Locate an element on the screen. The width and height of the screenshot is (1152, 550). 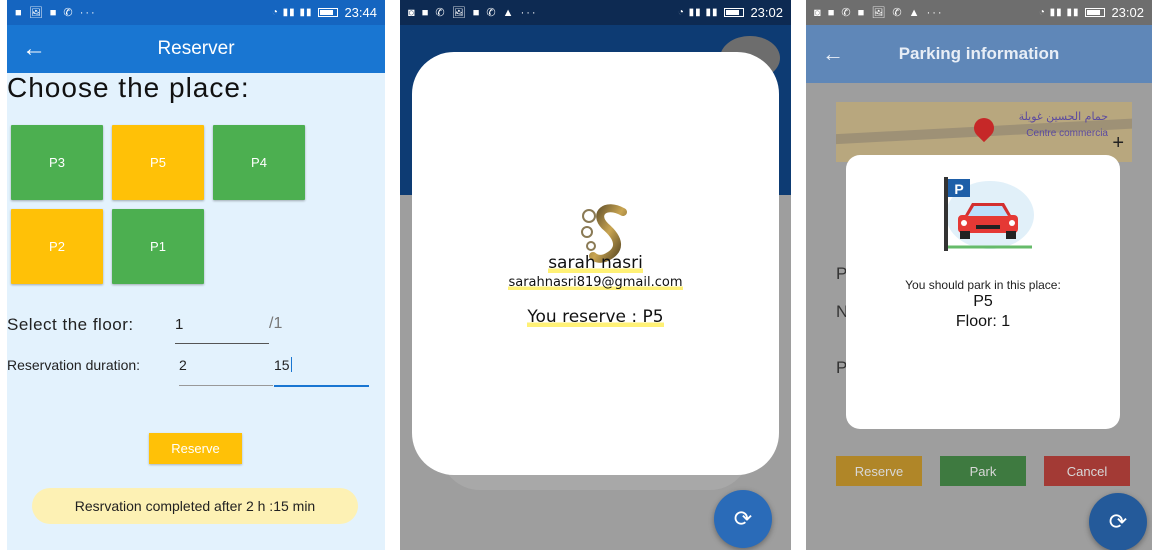
status-bar: ■ 🖼 ■ ✆ ··· ◔ ▮▮ ▮▮ 23:44 is located at coordinates (196, 12).